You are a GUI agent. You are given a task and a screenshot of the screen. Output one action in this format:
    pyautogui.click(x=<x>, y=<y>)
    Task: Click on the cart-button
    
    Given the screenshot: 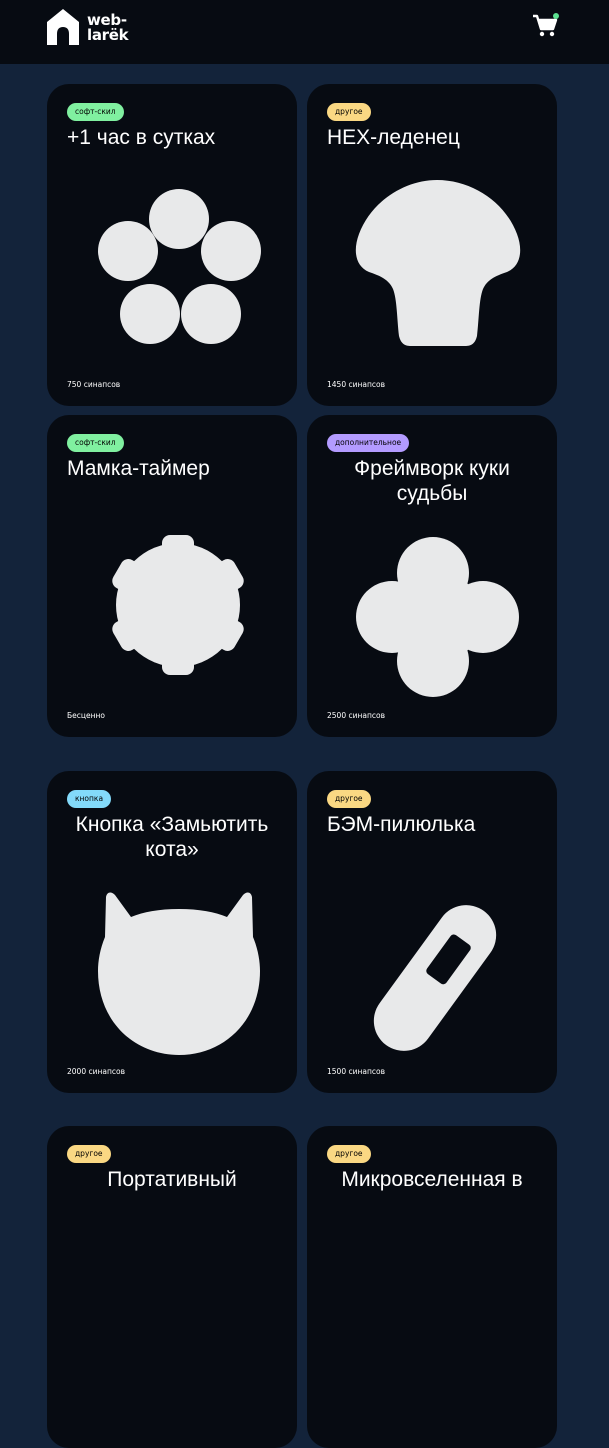 What is the action you would take?
    pyautogui.click(x=546, y=26)
    